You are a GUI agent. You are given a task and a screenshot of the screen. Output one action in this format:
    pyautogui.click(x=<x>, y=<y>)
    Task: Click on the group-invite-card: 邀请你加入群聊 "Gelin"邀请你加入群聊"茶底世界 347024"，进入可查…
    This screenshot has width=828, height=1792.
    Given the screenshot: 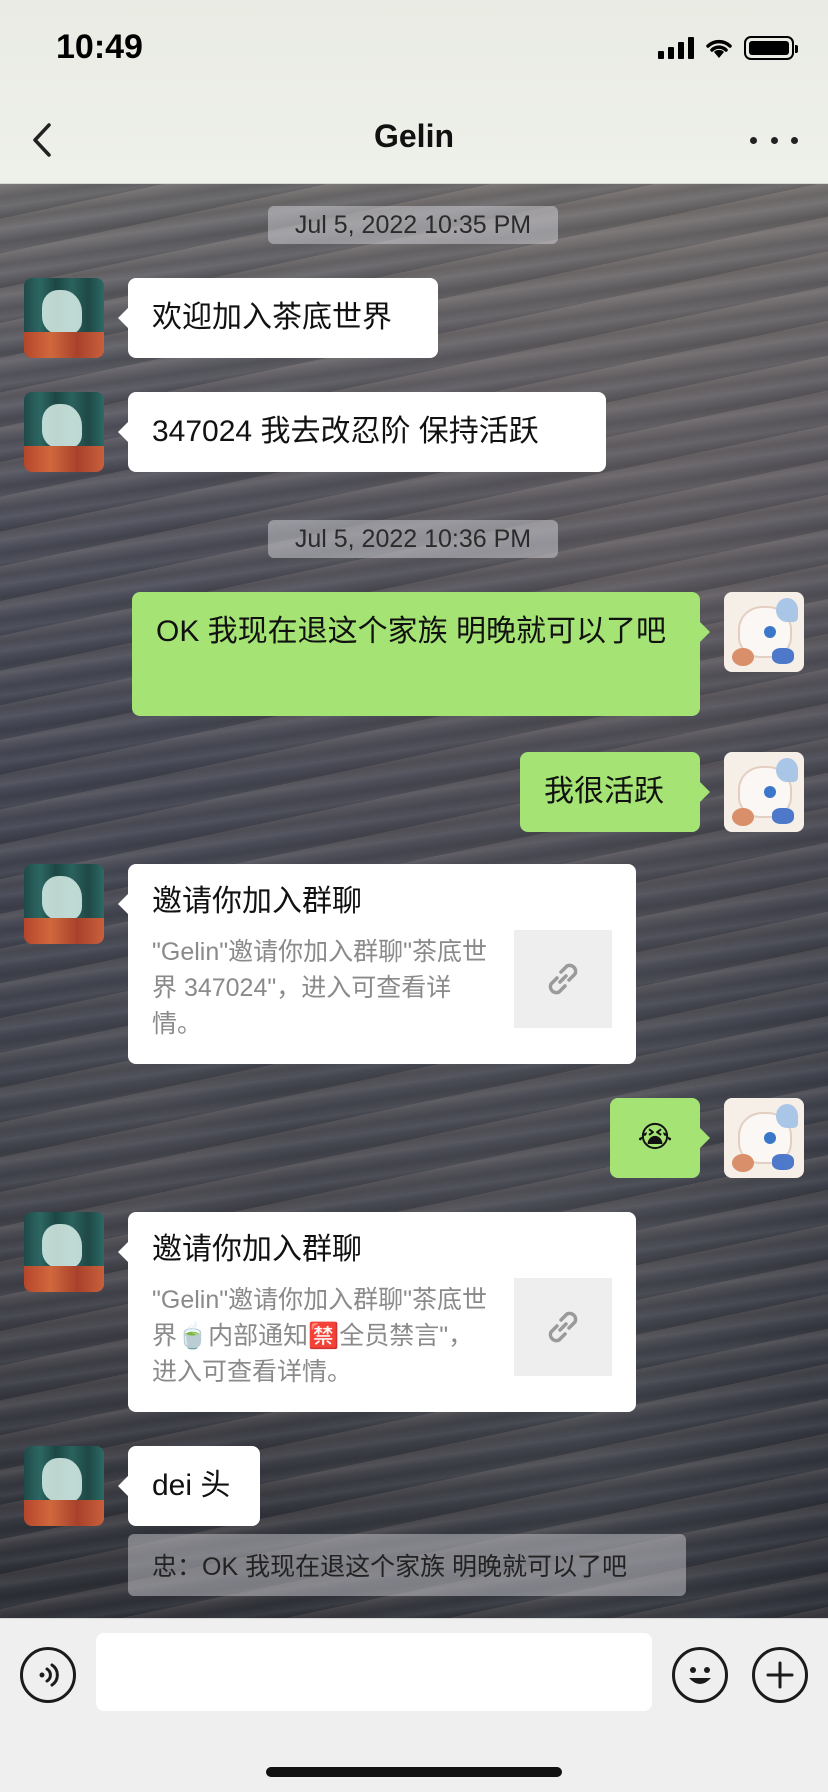 What is the action you would take?
    pyautogui.click(x=377, y=964)
    